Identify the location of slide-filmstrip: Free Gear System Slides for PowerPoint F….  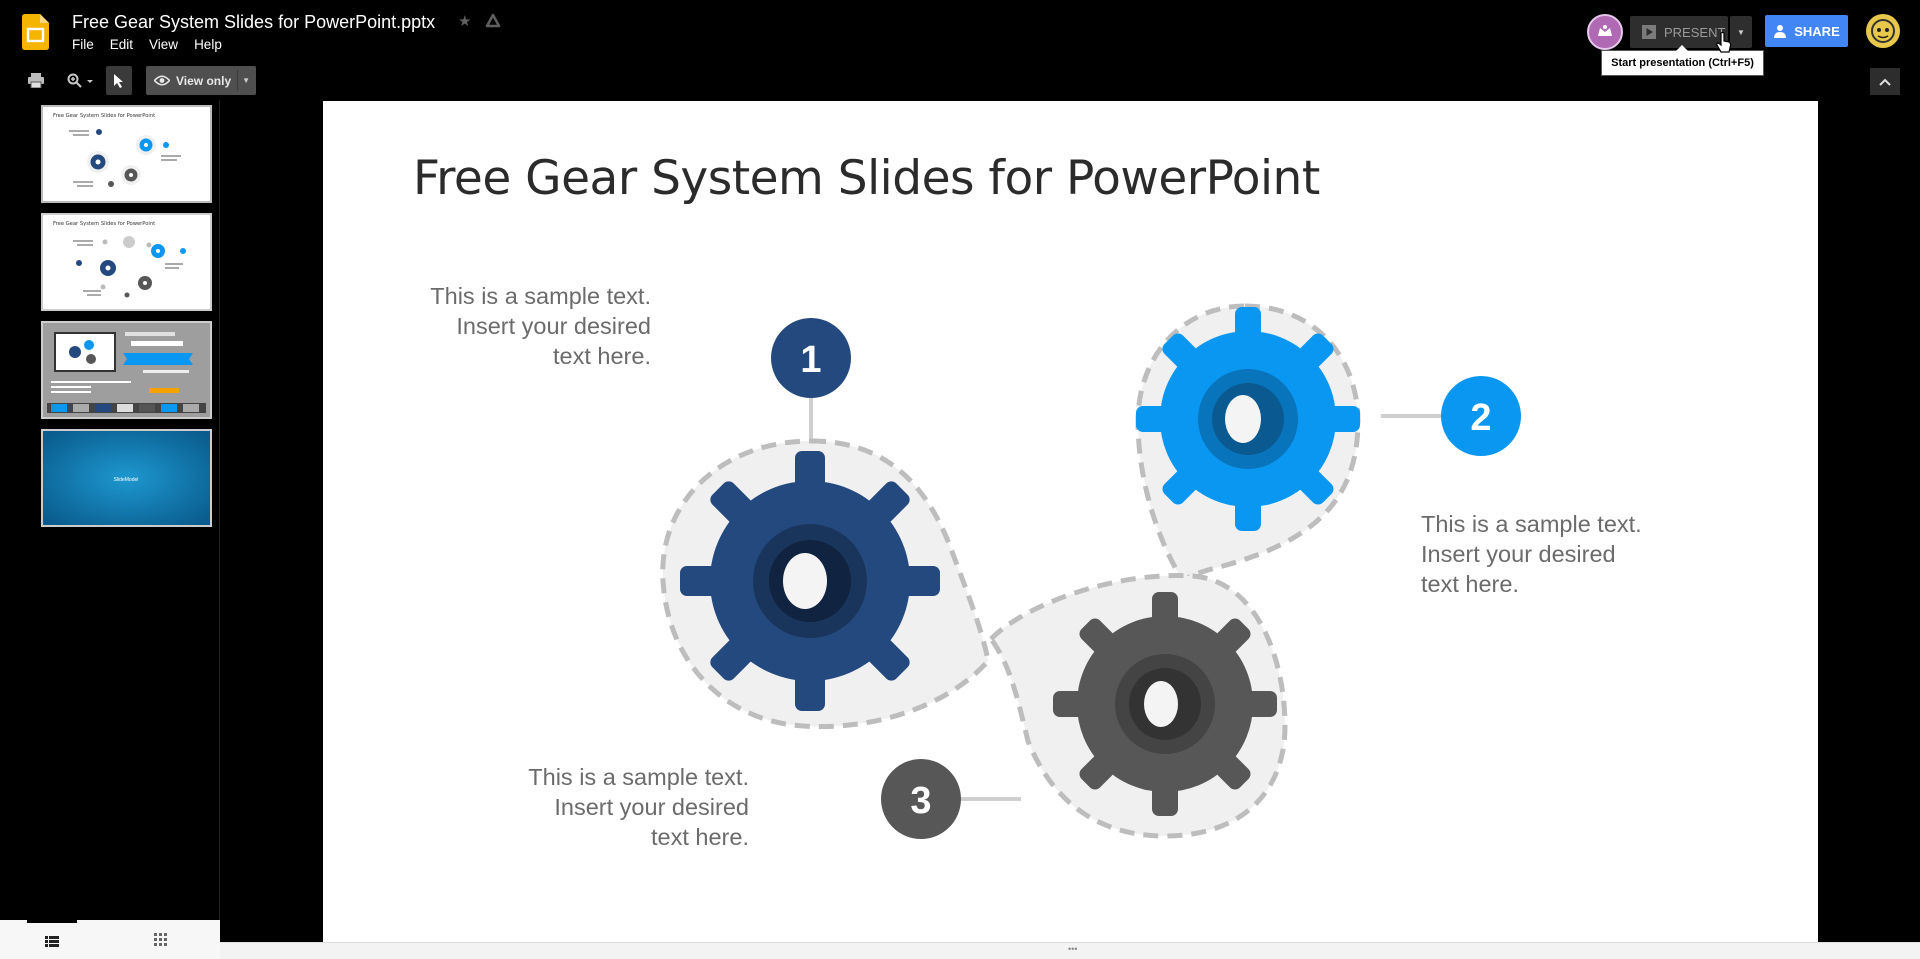
(110, 529).